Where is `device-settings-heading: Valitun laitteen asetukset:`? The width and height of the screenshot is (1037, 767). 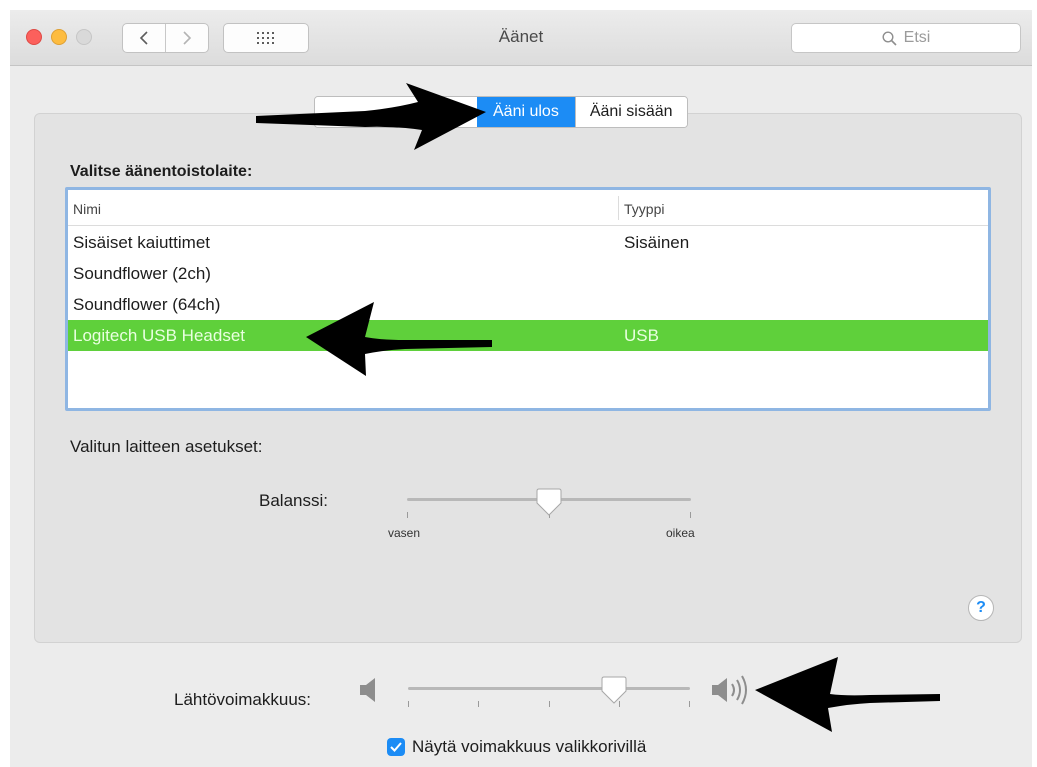
device-settings-heading: Valitun laitteen asetukset: is located at coordinates (166, 446).